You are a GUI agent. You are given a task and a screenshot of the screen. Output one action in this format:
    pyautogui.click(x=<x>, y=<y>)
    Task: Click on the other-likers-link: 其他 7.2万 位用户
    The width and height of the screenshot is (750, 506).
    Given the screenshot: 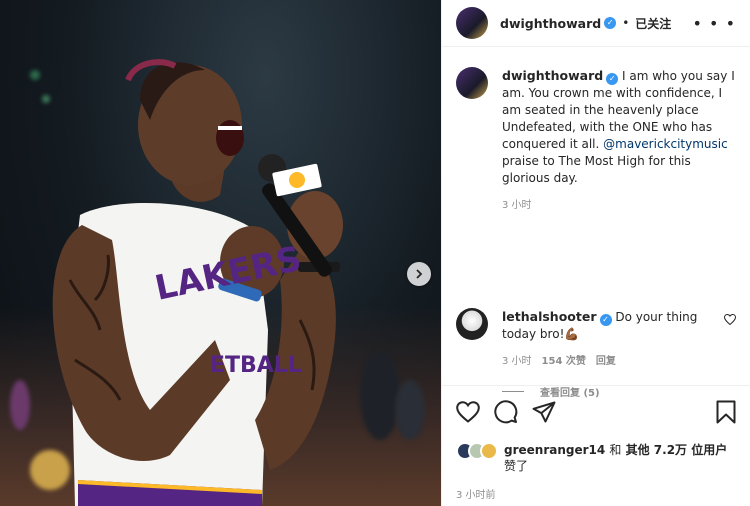 What is the action you would take?
    pyautogui.click(x=677, y=450)
    